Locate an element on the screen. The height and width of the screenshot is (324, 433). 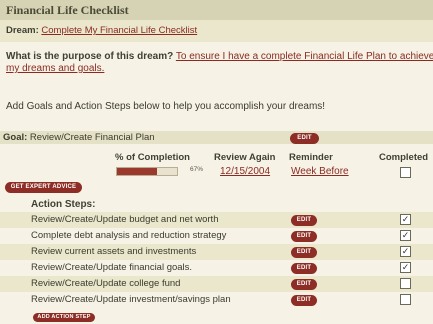
completion-progress-fill is located at coordinates (137, 171).